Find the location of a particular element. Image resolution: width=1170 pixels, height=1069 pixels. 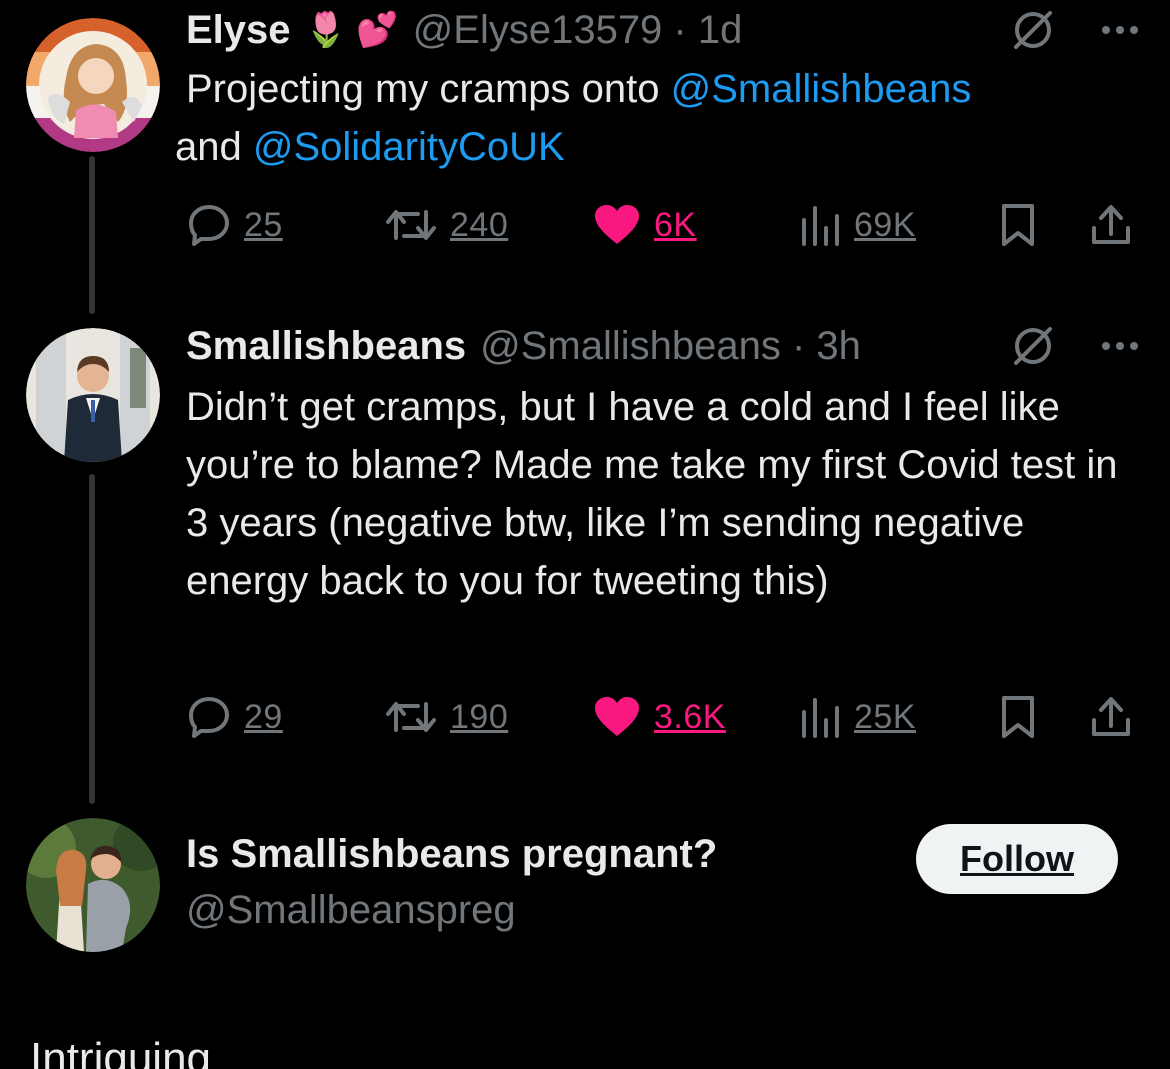

suggested-account-name: Is Smallishbeans pregnant? is located at coordinates (451, 854).